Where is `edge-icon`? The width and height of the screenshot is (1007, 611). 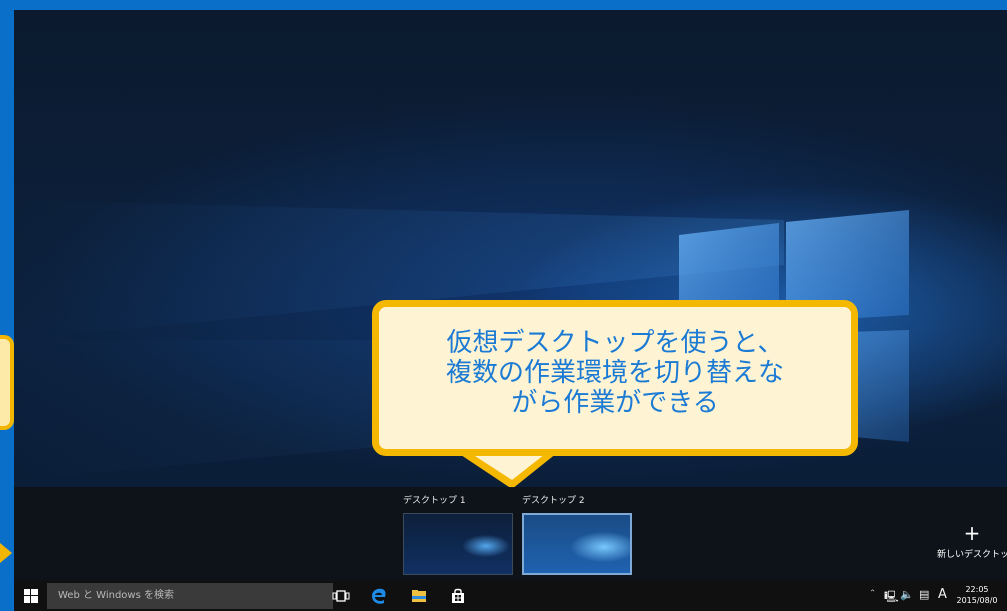
edge-icon is located at coordinates (379, 596).